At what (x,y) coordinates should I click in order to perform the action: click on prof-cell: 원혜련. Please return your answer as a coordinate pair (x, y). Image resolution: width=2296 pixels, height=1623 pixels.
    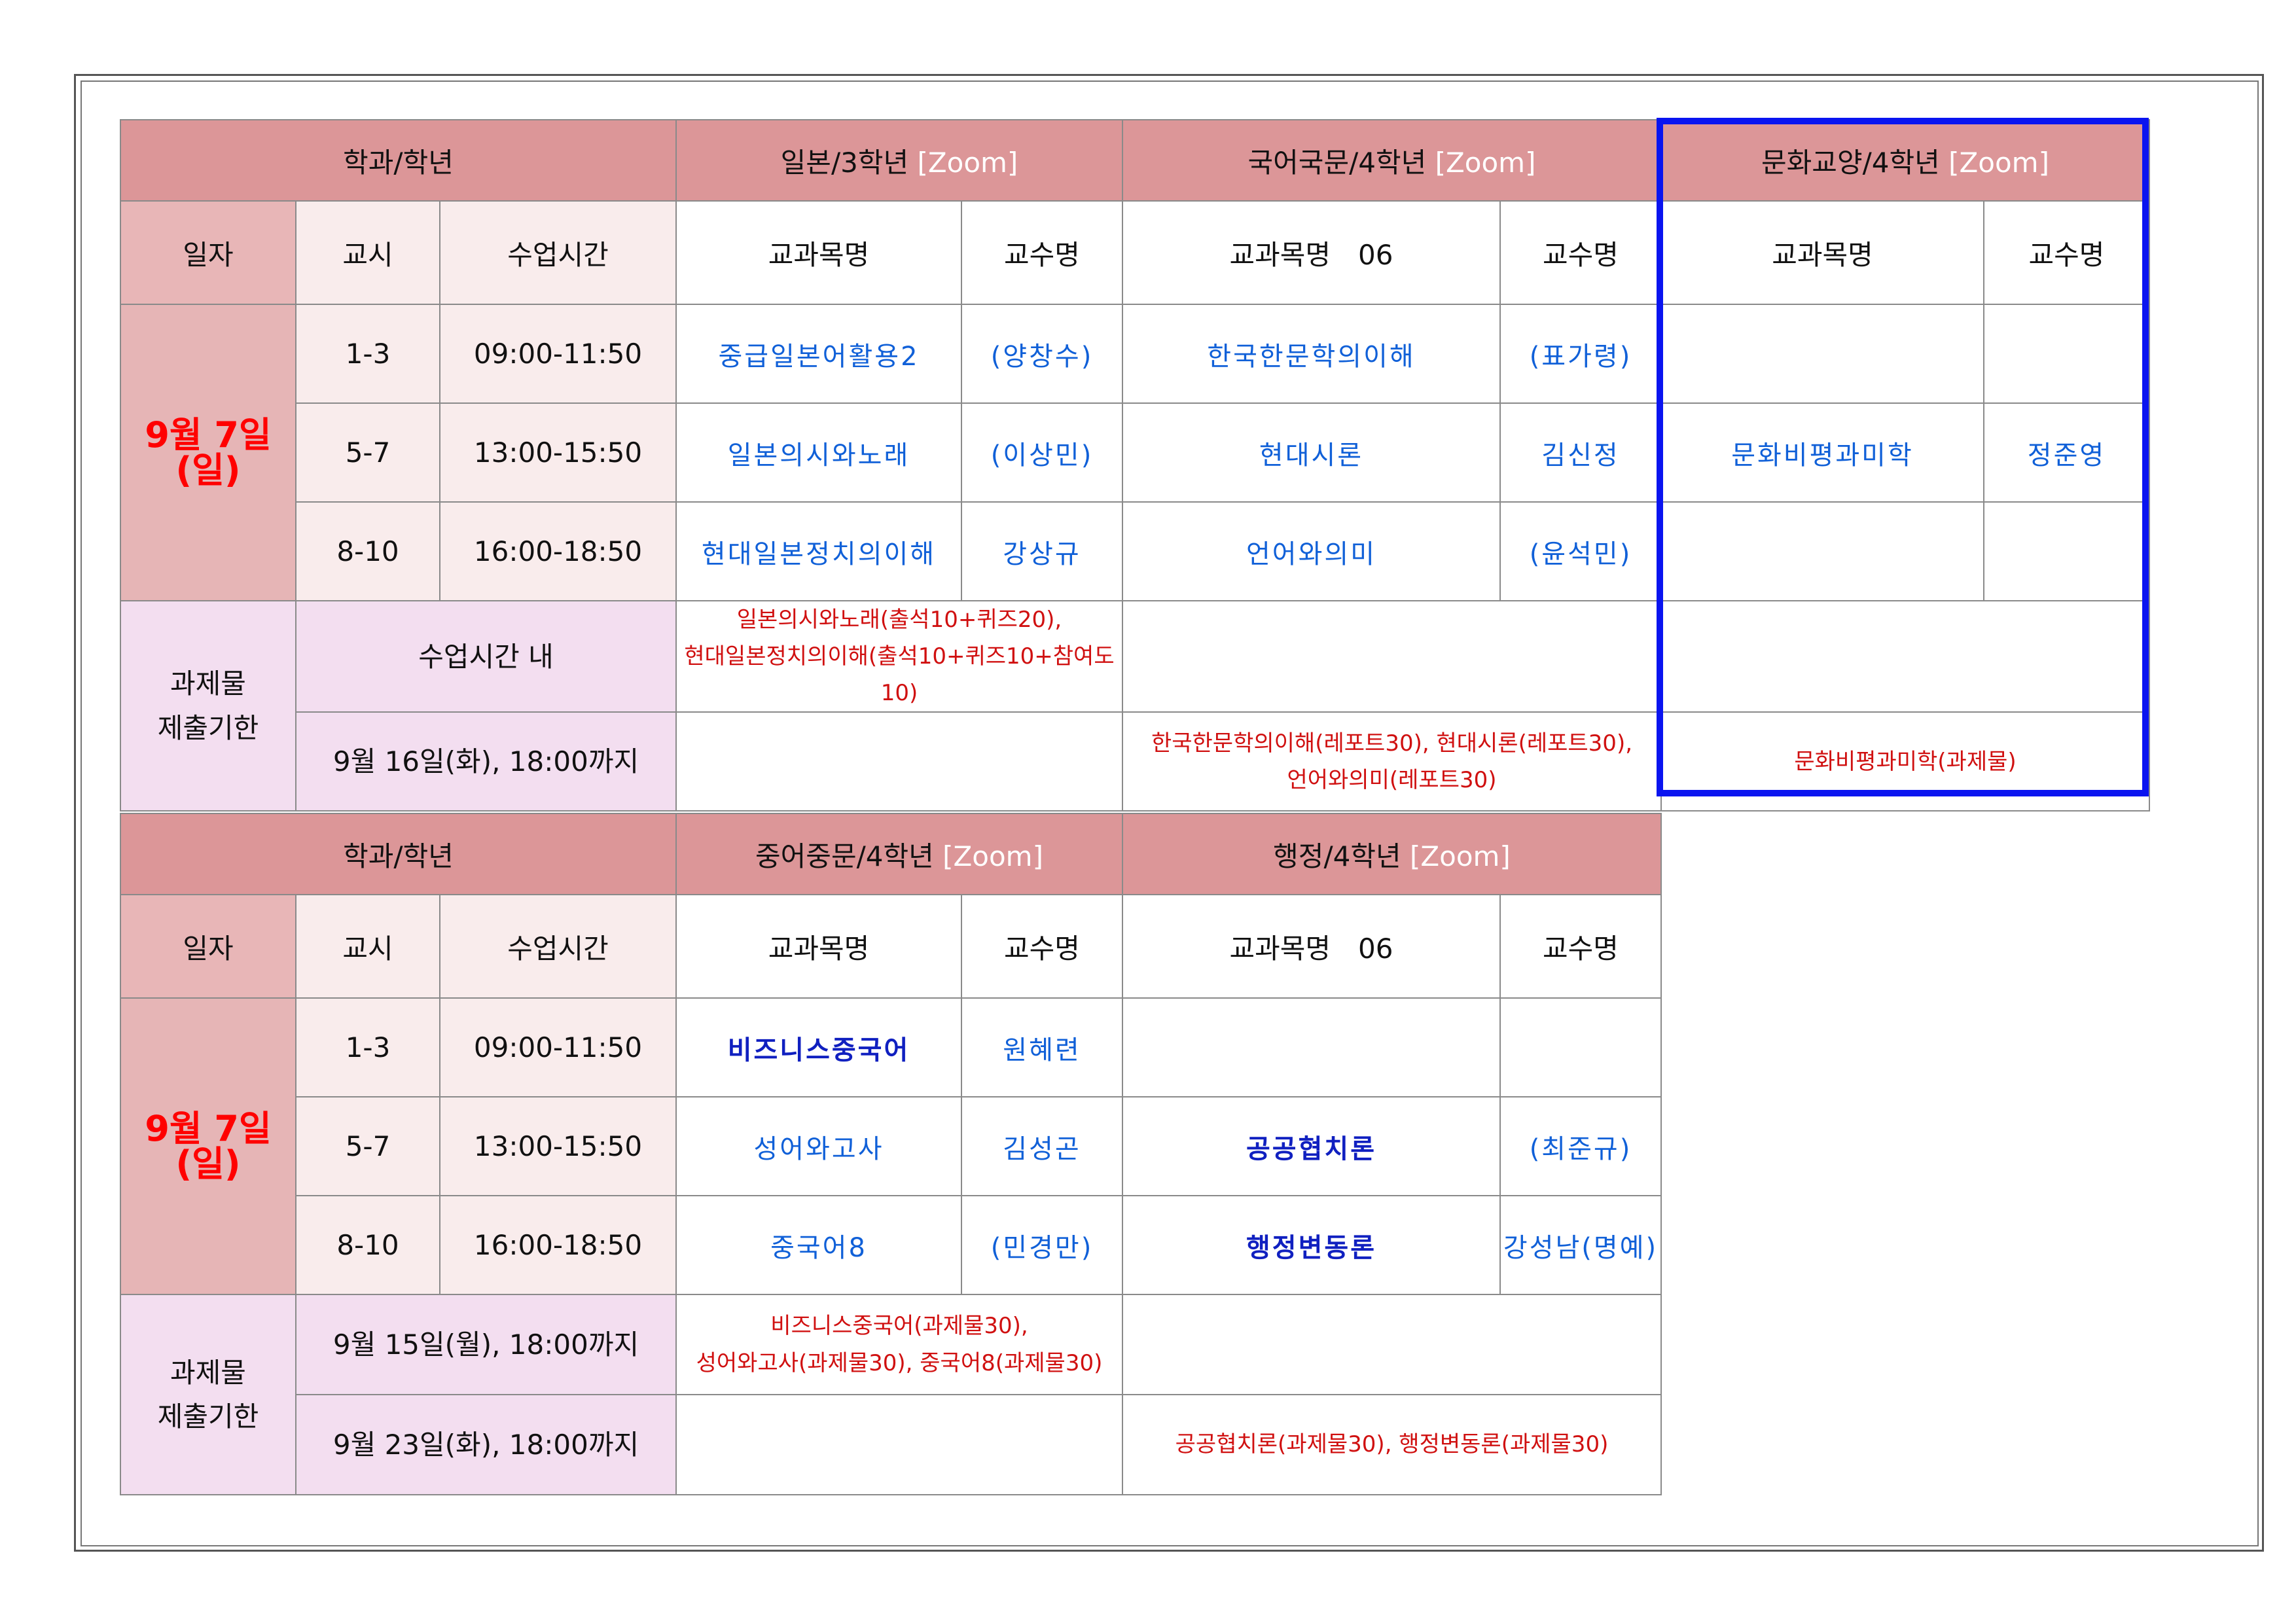
    Looking at the image, I should click on (1042, 1047).